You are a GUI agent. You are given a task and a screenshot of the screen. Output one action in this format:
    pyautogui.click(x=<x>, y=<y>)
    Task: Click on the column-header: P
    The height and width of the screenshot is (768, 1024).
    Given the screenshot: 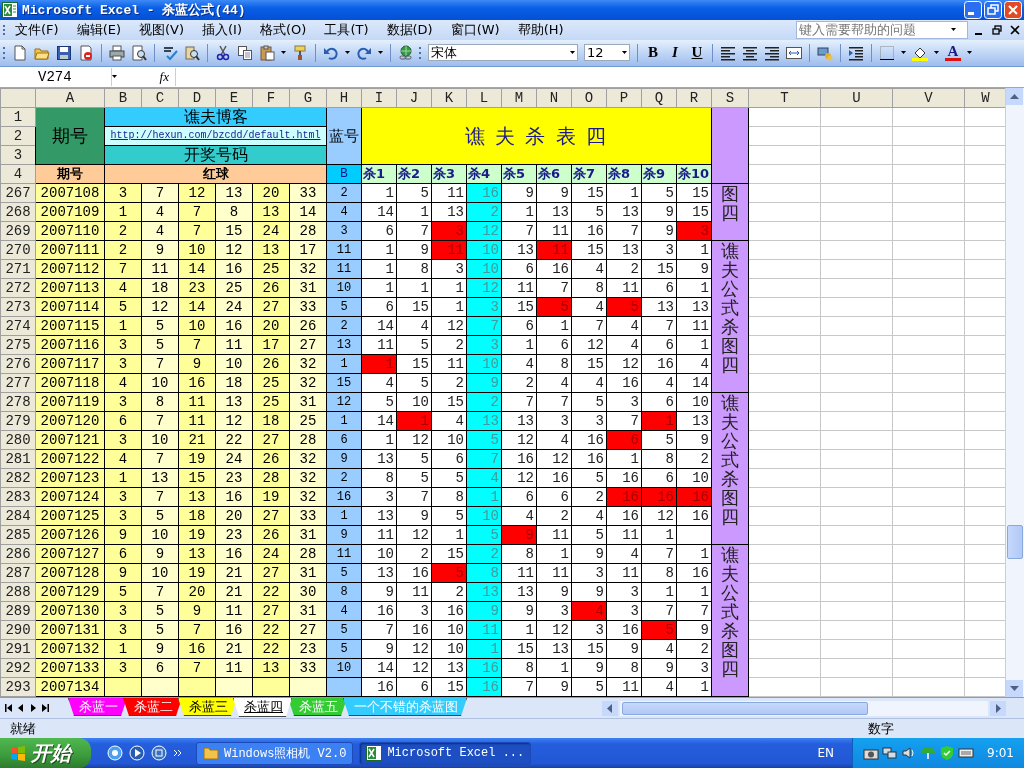 What is the action you would take?
    pyautogui.click(x=624, y=98)
    